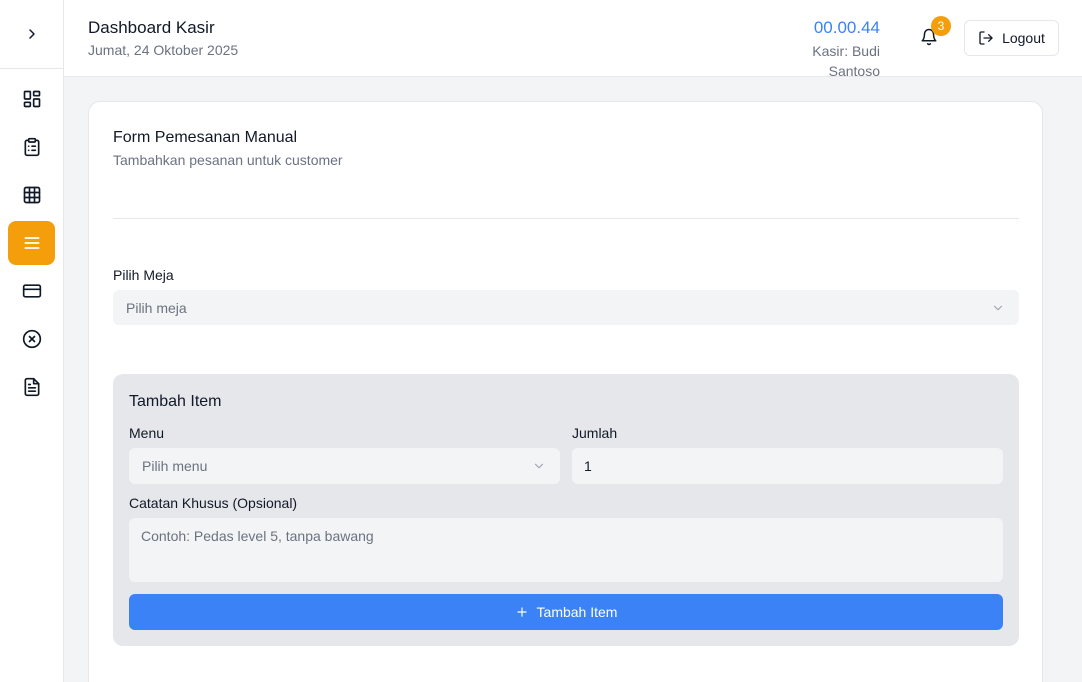  I want to click on logout-button: Logout, so click(1011, 38).